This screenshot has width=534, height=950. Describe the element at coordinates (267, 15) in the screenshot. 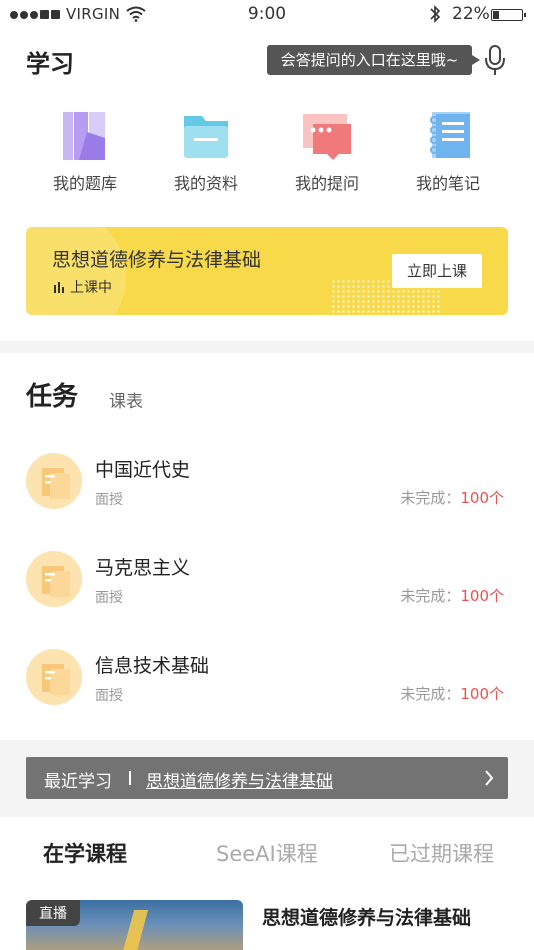

I see `status-bar: VIRGIN 9:00 22%` at that location.